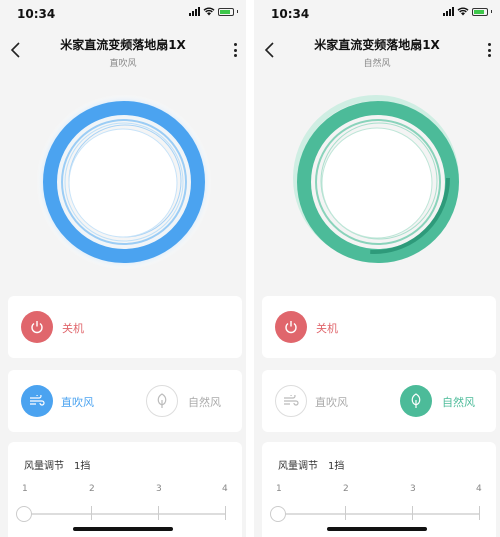 The image size is (500, 537). I want to click on nav-bar: 米家直流变频落地扇1X 自然风, so click(377, 50).